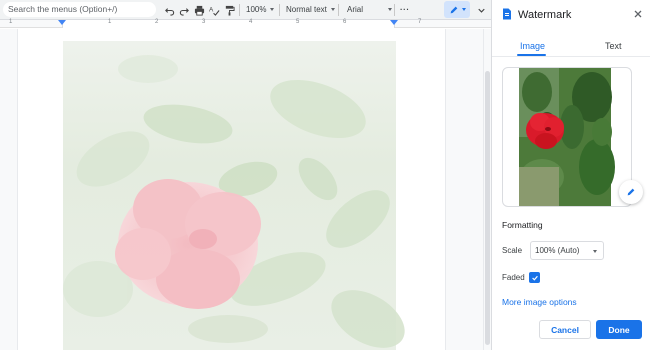 The height and width of the screenshot is (350, 650). Describe the element at coordinates (370, 10) in the screenshot. I see `font-select: Arial` at that location.